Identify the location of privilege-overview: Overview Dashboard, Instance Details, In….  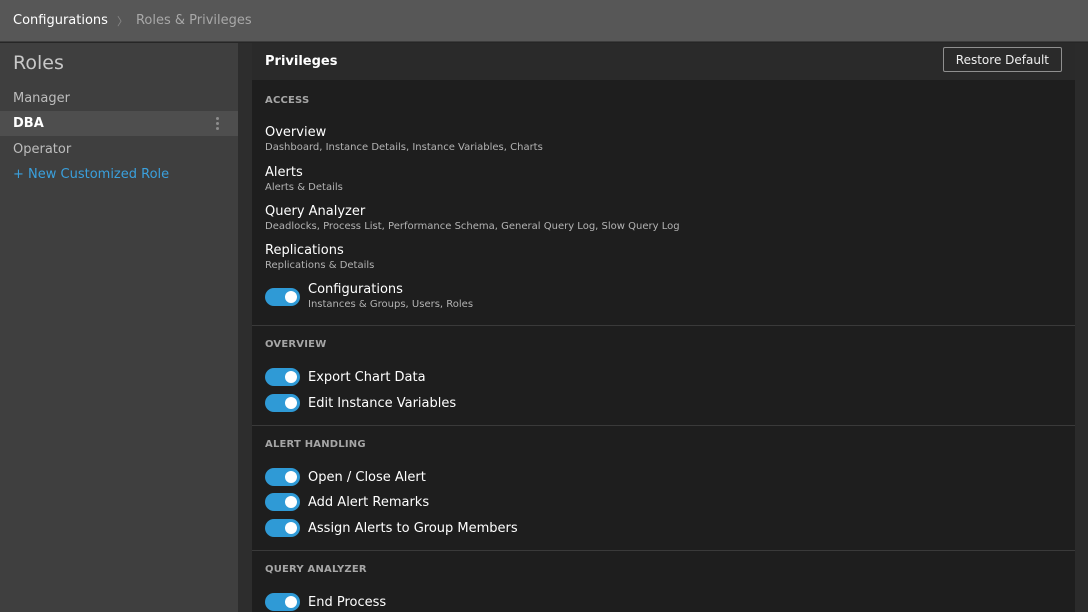
(404, 139).